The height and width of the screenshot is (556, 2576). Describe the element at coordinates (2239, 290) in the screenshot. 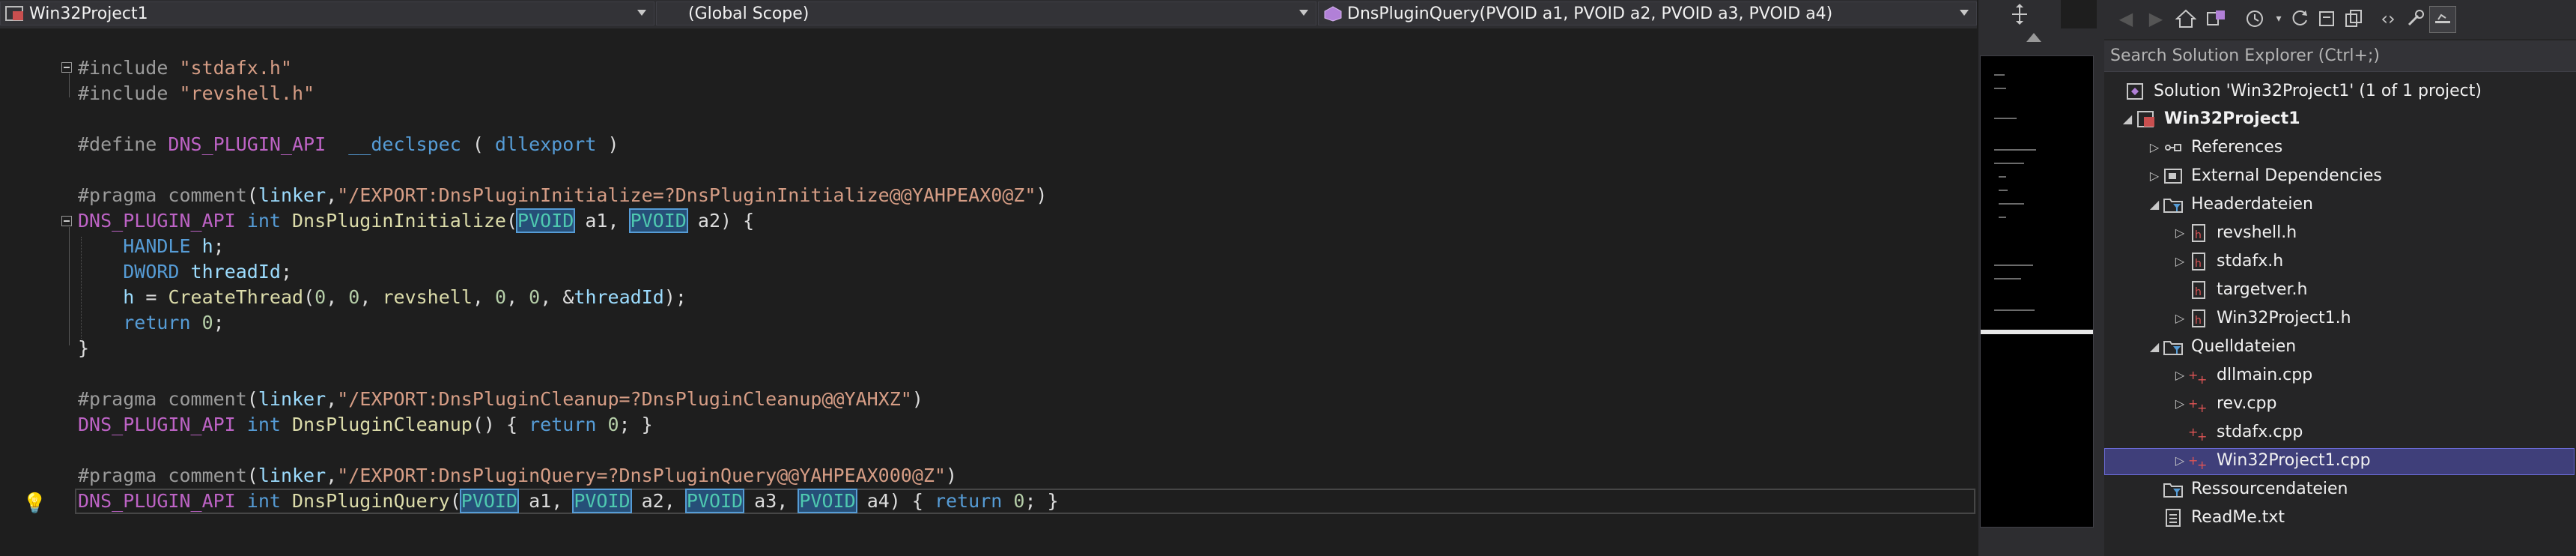

I see `tree-item-targetver-h: h targetver.h` at that location.